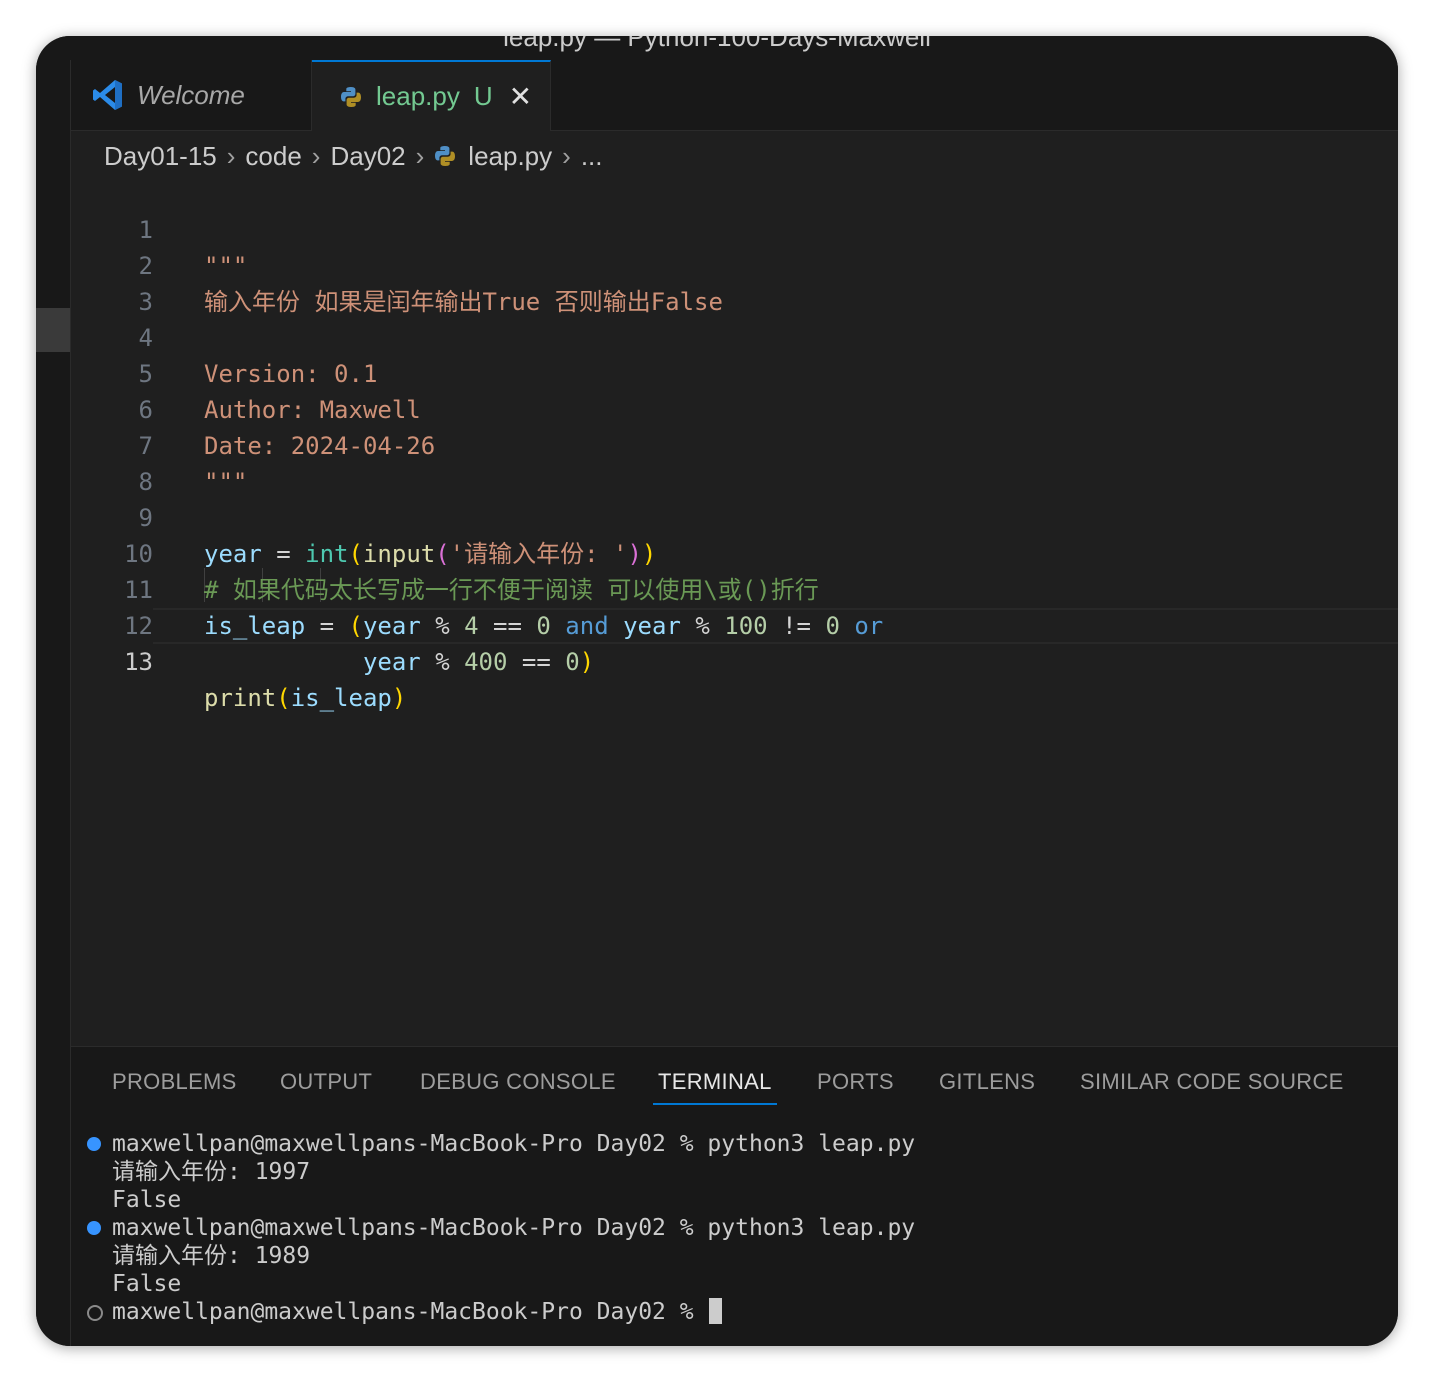 This screenshot has height=1382, width=1434. I want to click on line-text: year % 400 == 0), so click(478, 662).